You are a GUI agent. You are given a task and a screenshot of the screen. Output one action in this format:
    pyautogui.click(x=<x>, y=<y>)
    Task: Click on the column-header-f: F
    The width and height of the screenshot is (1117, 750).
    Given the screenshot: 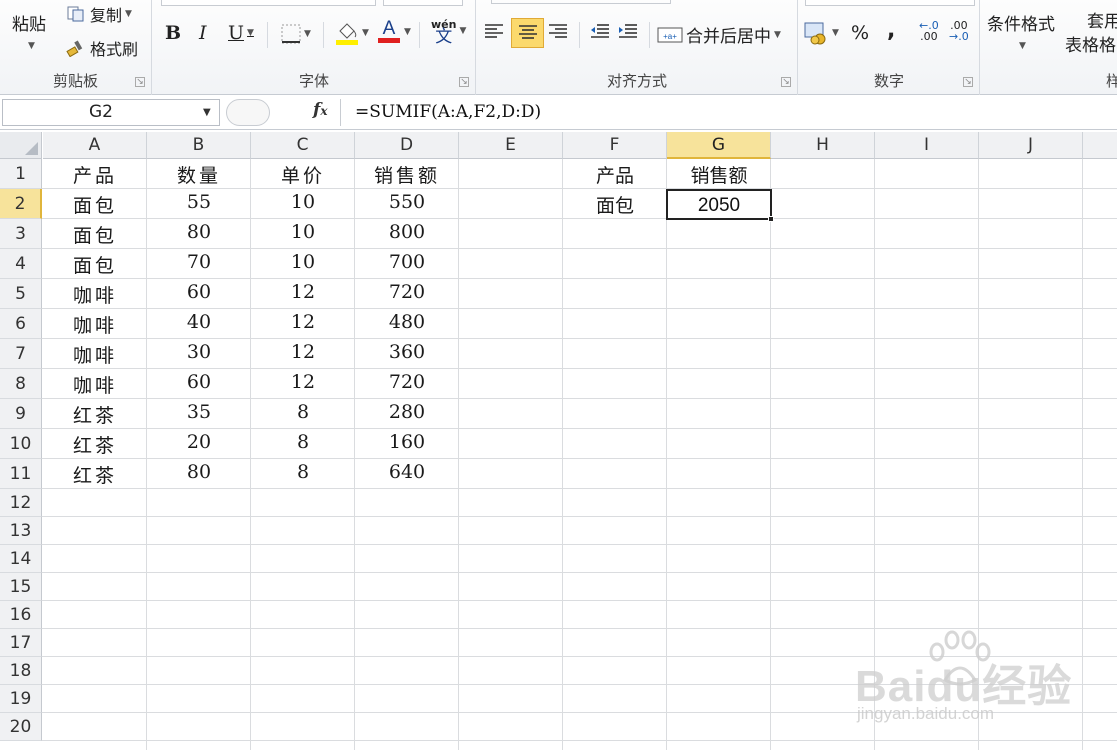 What is the action you would take?
    pyautogui.click(x=615, y=145)
    